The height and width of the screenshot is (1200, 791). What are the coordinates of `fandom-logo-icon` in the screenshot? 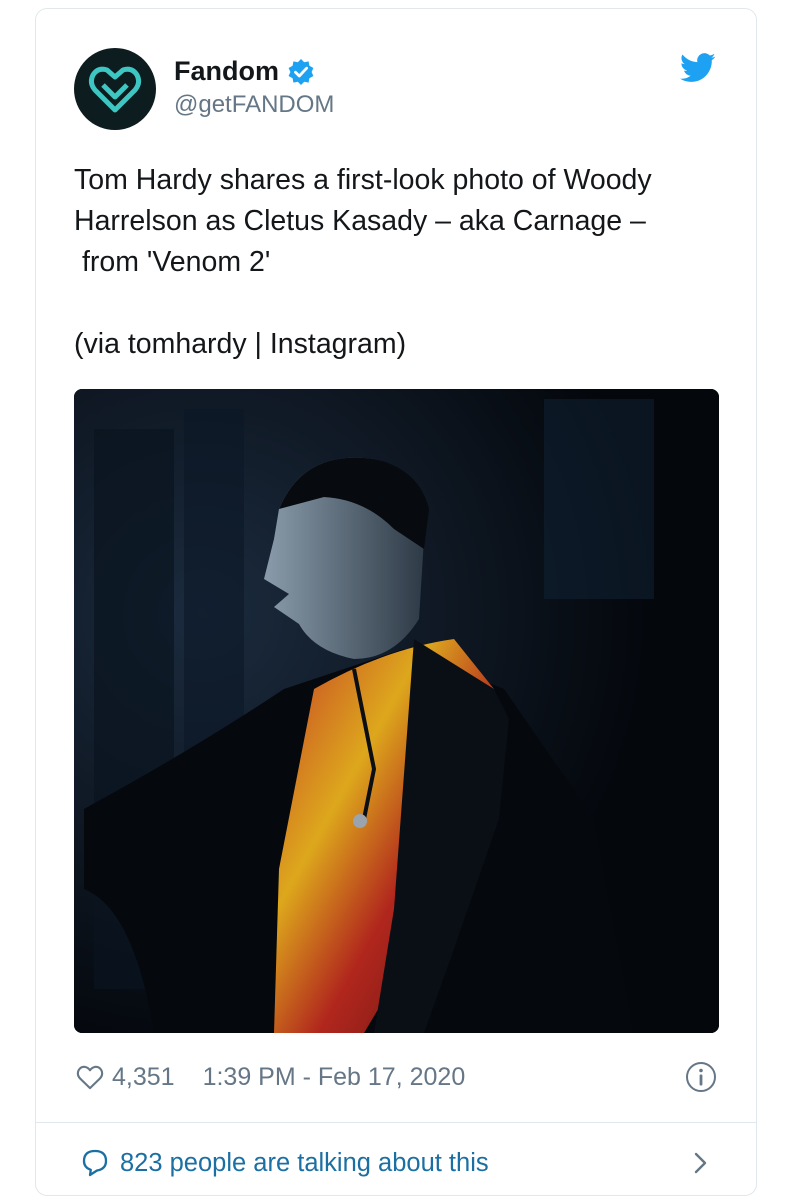 It's located at (115, 89).